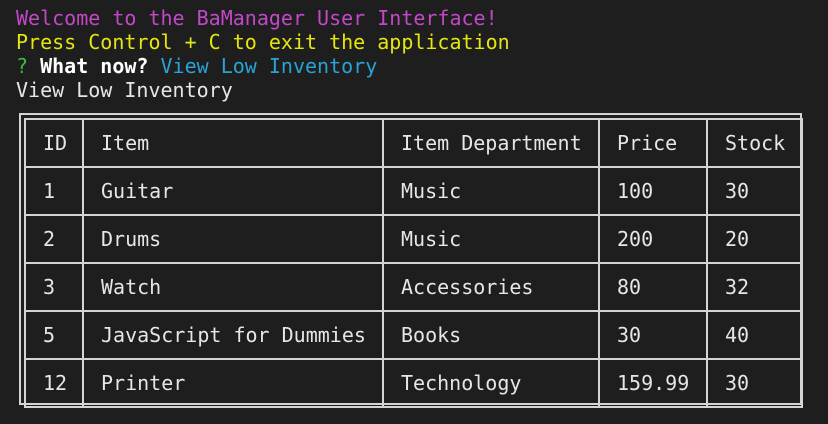  I want to click on header-item: Item, so click(233, 143).